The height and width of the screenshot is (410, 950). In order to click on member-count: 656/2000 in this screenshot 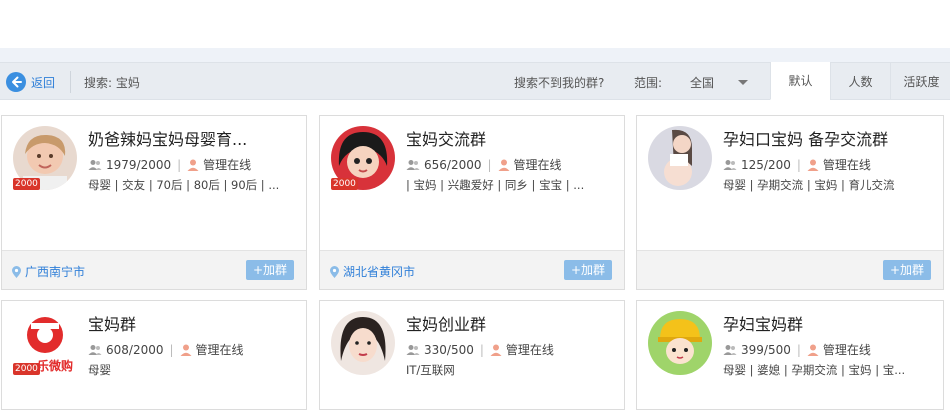, I will do `click(453, 164)`.